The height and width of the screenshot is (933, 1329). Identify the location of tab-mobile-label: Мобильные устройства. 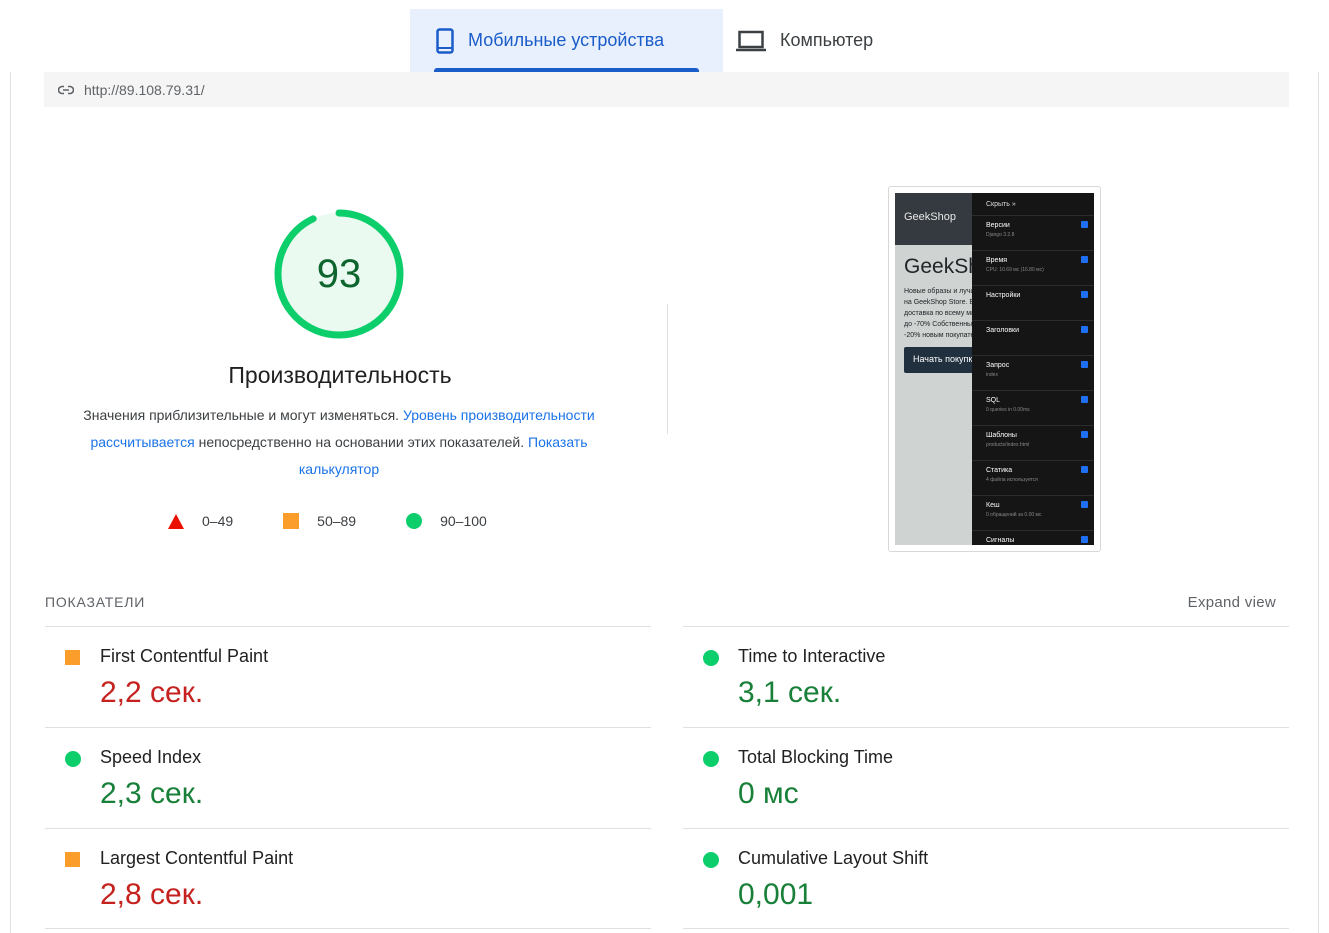
(566, 40).